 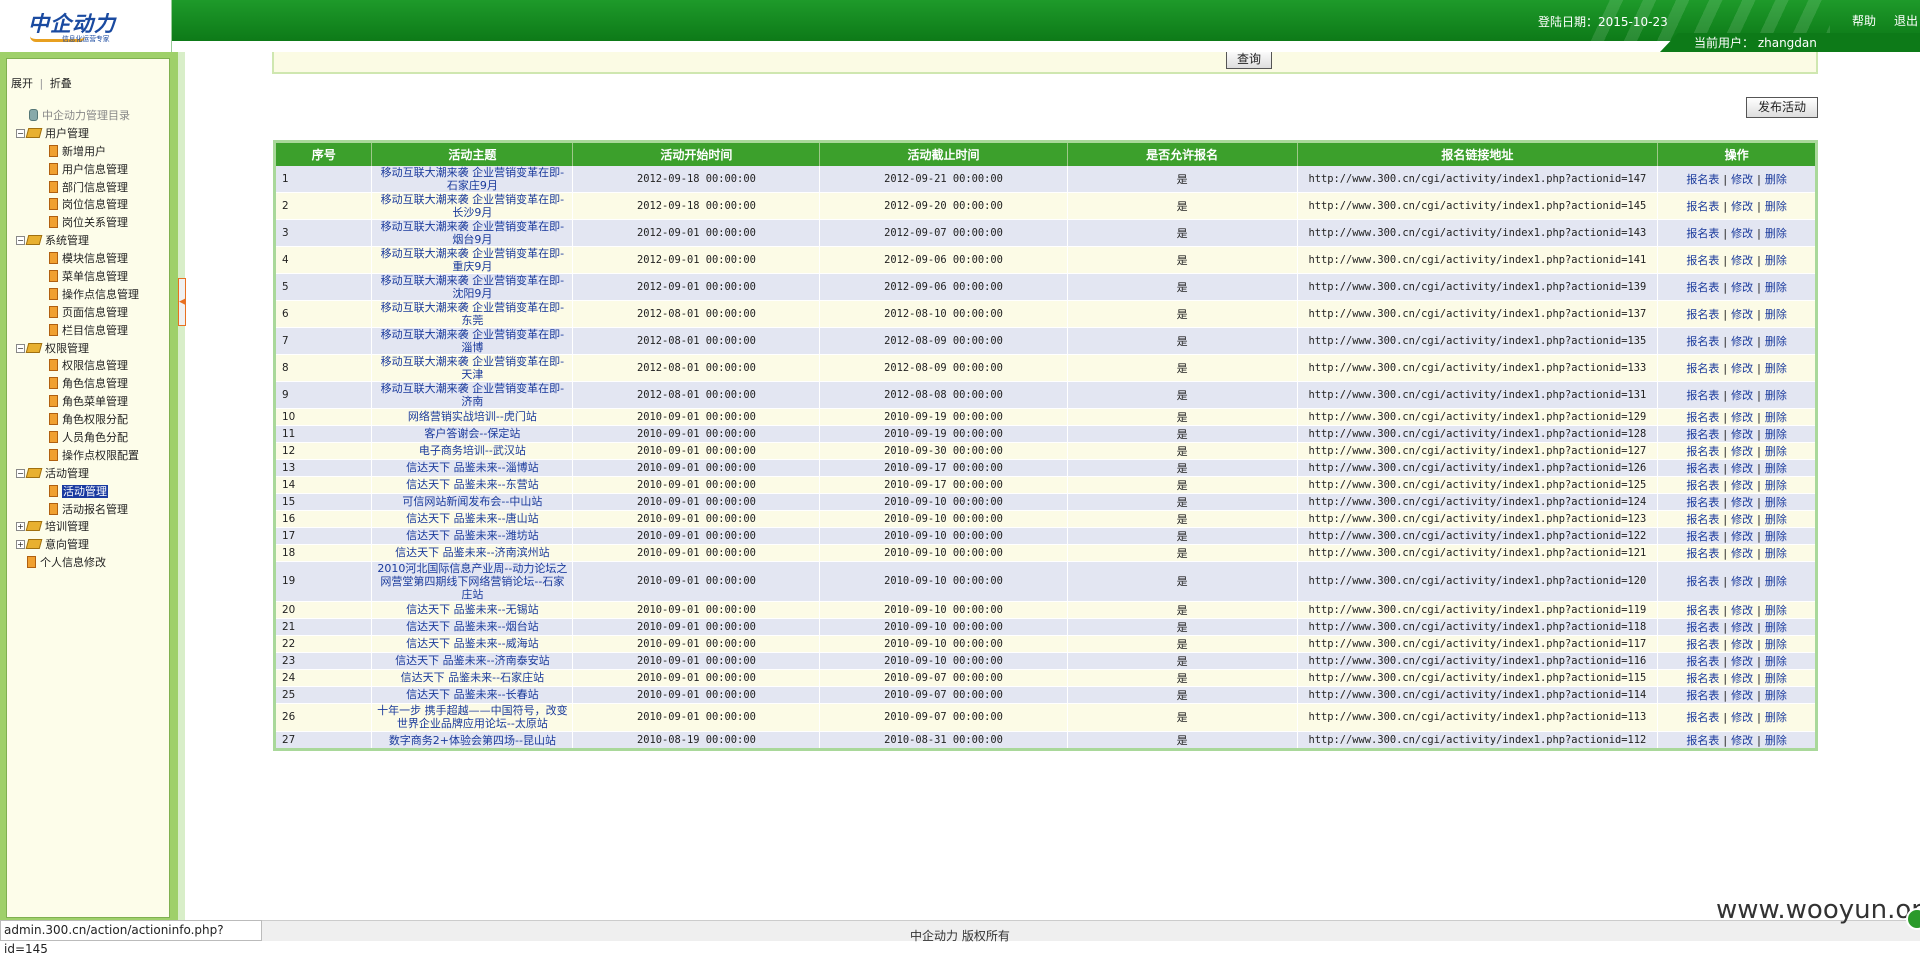 What do you see at coordinates (181, 486) in the screenshot?
I see `sidebar-splitter` at bounding box center [181, 486].